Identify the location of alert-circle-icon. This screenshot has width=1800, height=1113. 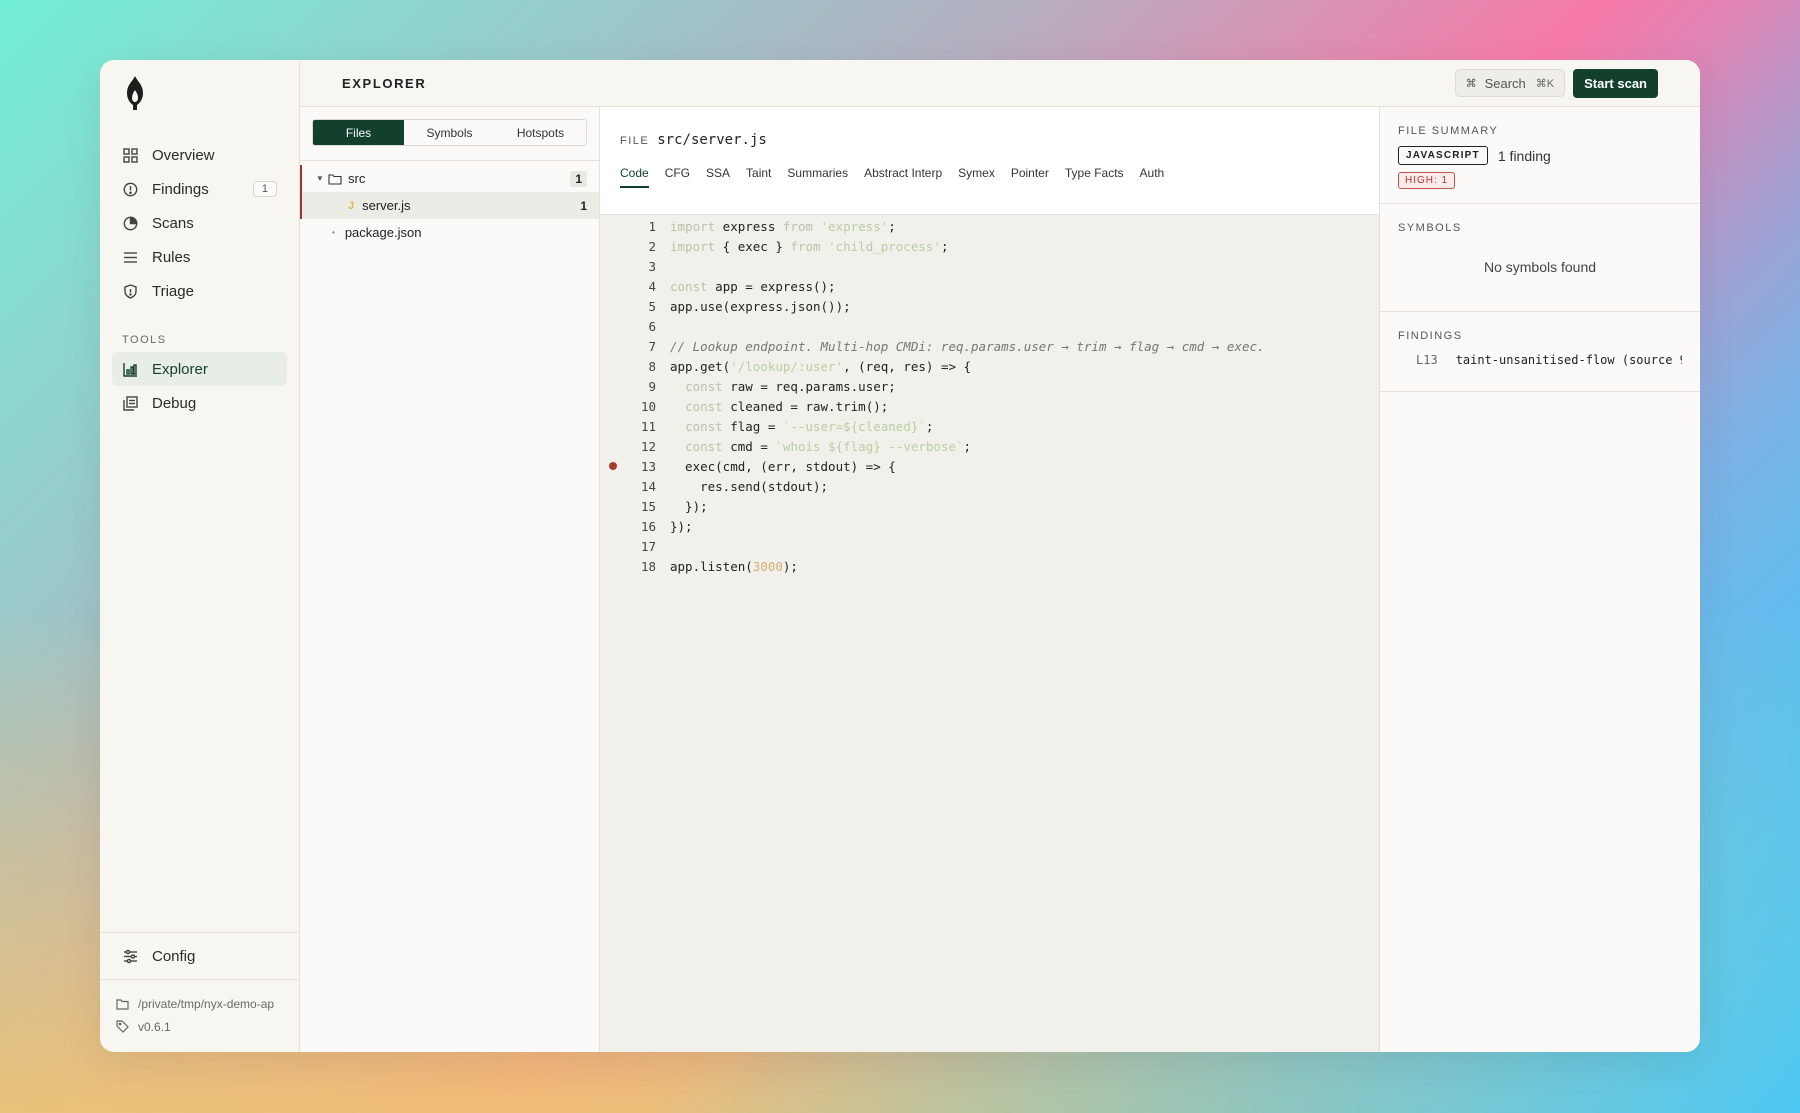
(130, 189).